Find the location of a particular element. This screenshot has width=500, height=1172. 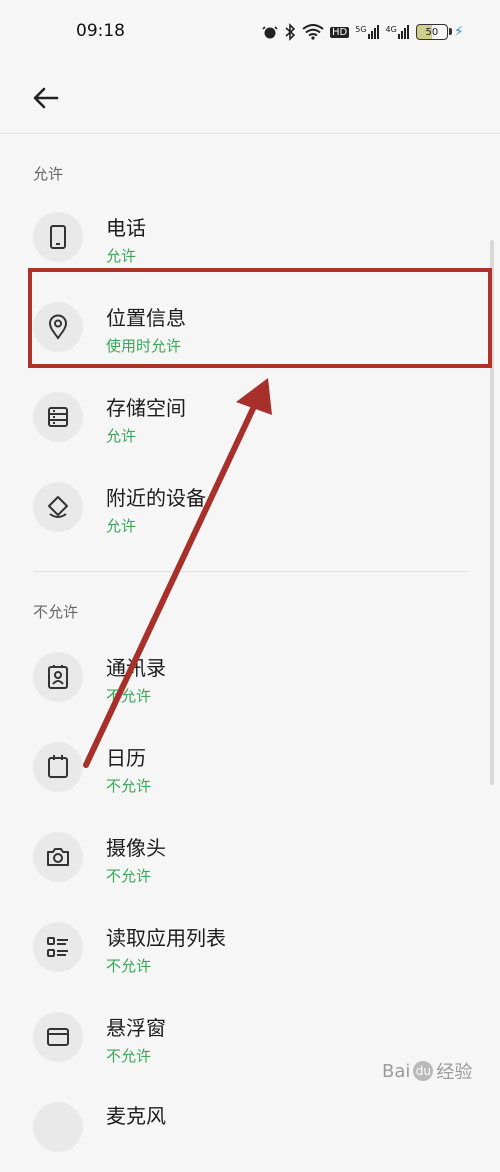

storage-icon is located at coordinates (58, 417).